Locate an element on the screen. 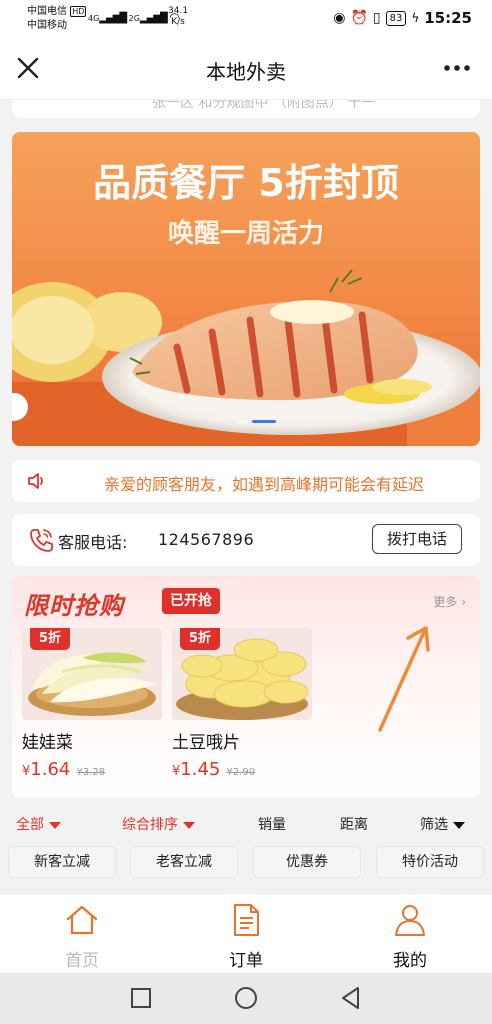  more-label: 更多 is located at coordinates (445, 602).